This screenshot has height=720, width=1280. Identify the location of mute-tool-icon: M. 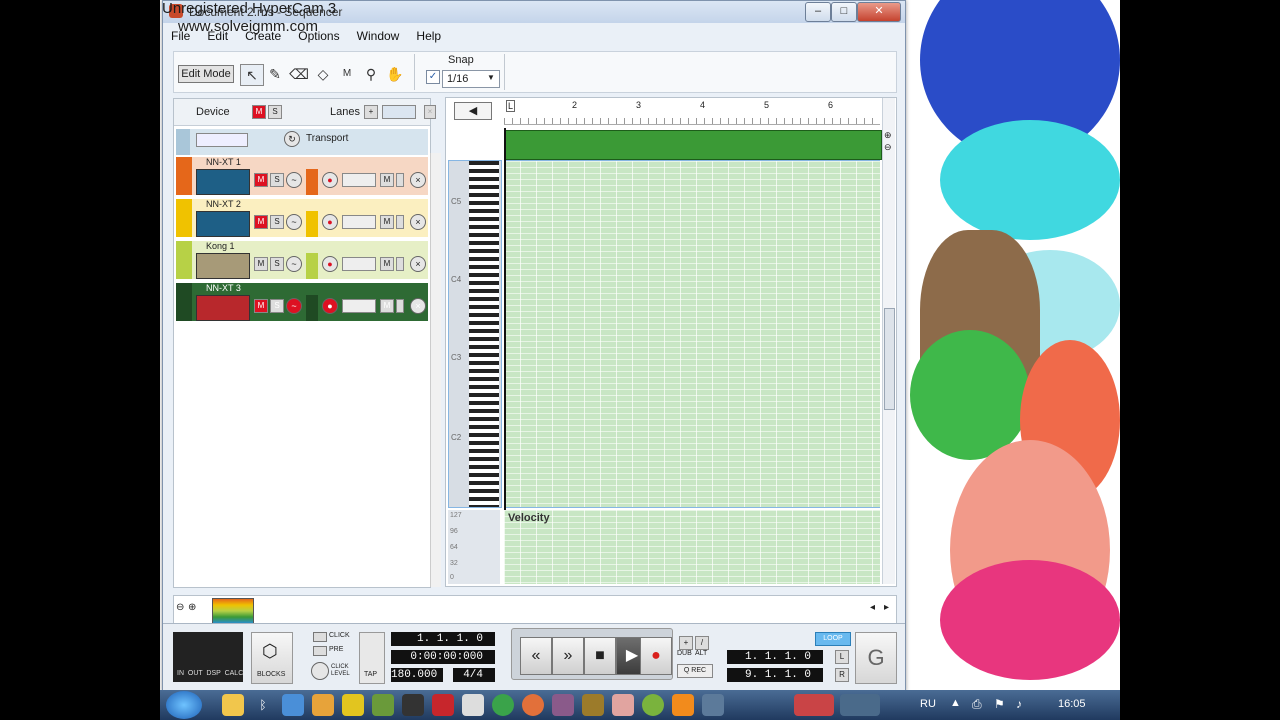
(347, 74).